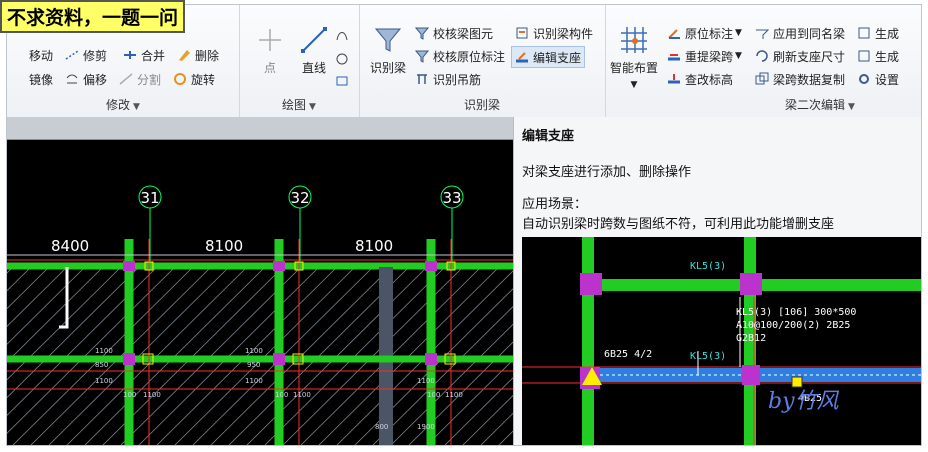  Describe the element at coordinates (762, 79) in the screenshot. I see `copy-icon` at that location.